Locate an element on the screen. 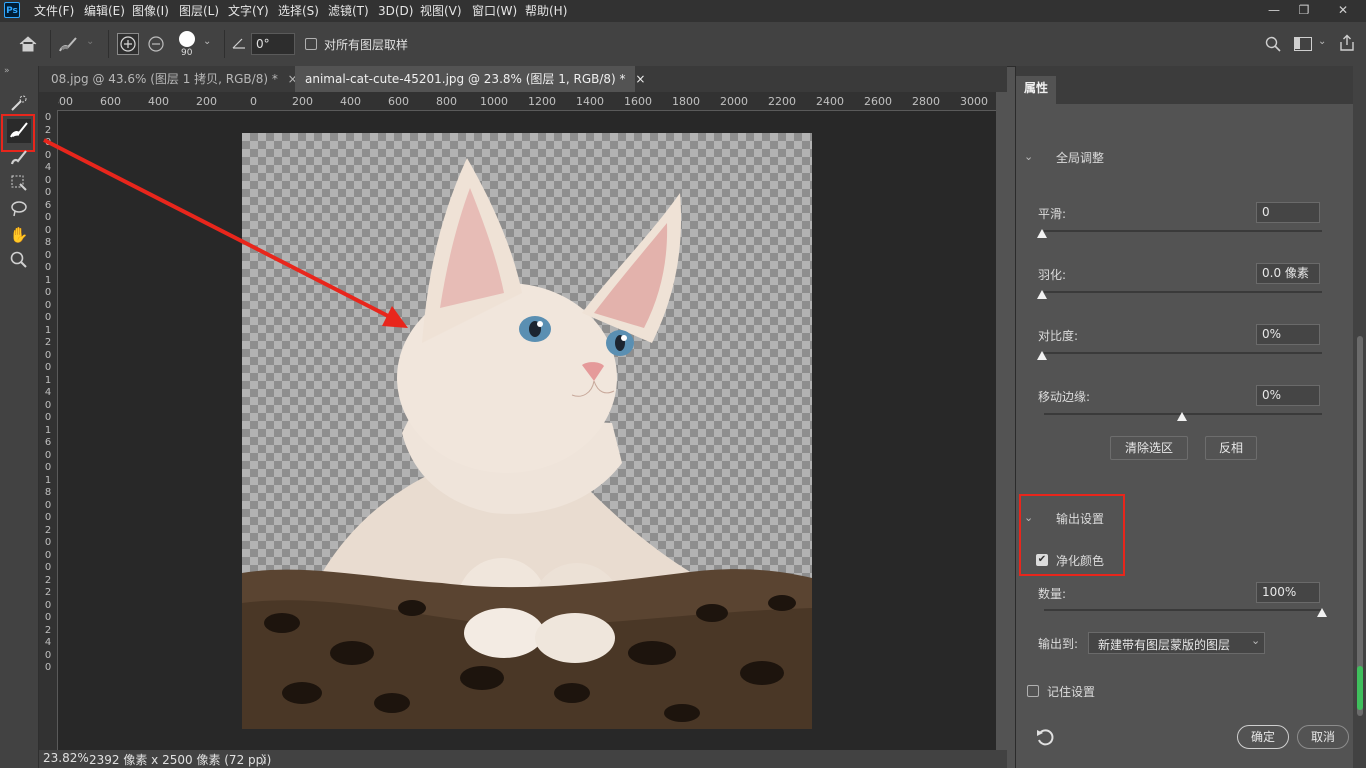 The width and height of the screenshot is (1366, 768). feather-input: 0.0 像素 is located at coordinates (1288, 273).